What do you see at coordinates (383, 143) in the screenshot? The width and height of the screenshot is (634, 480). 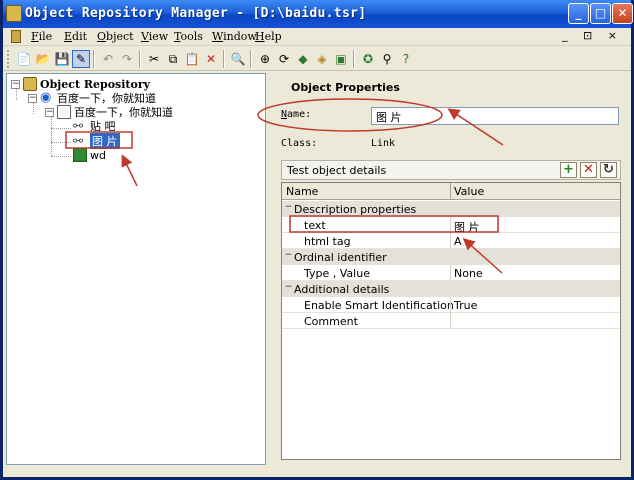 I see `class-value: Link` at bounding box center [383, 143].